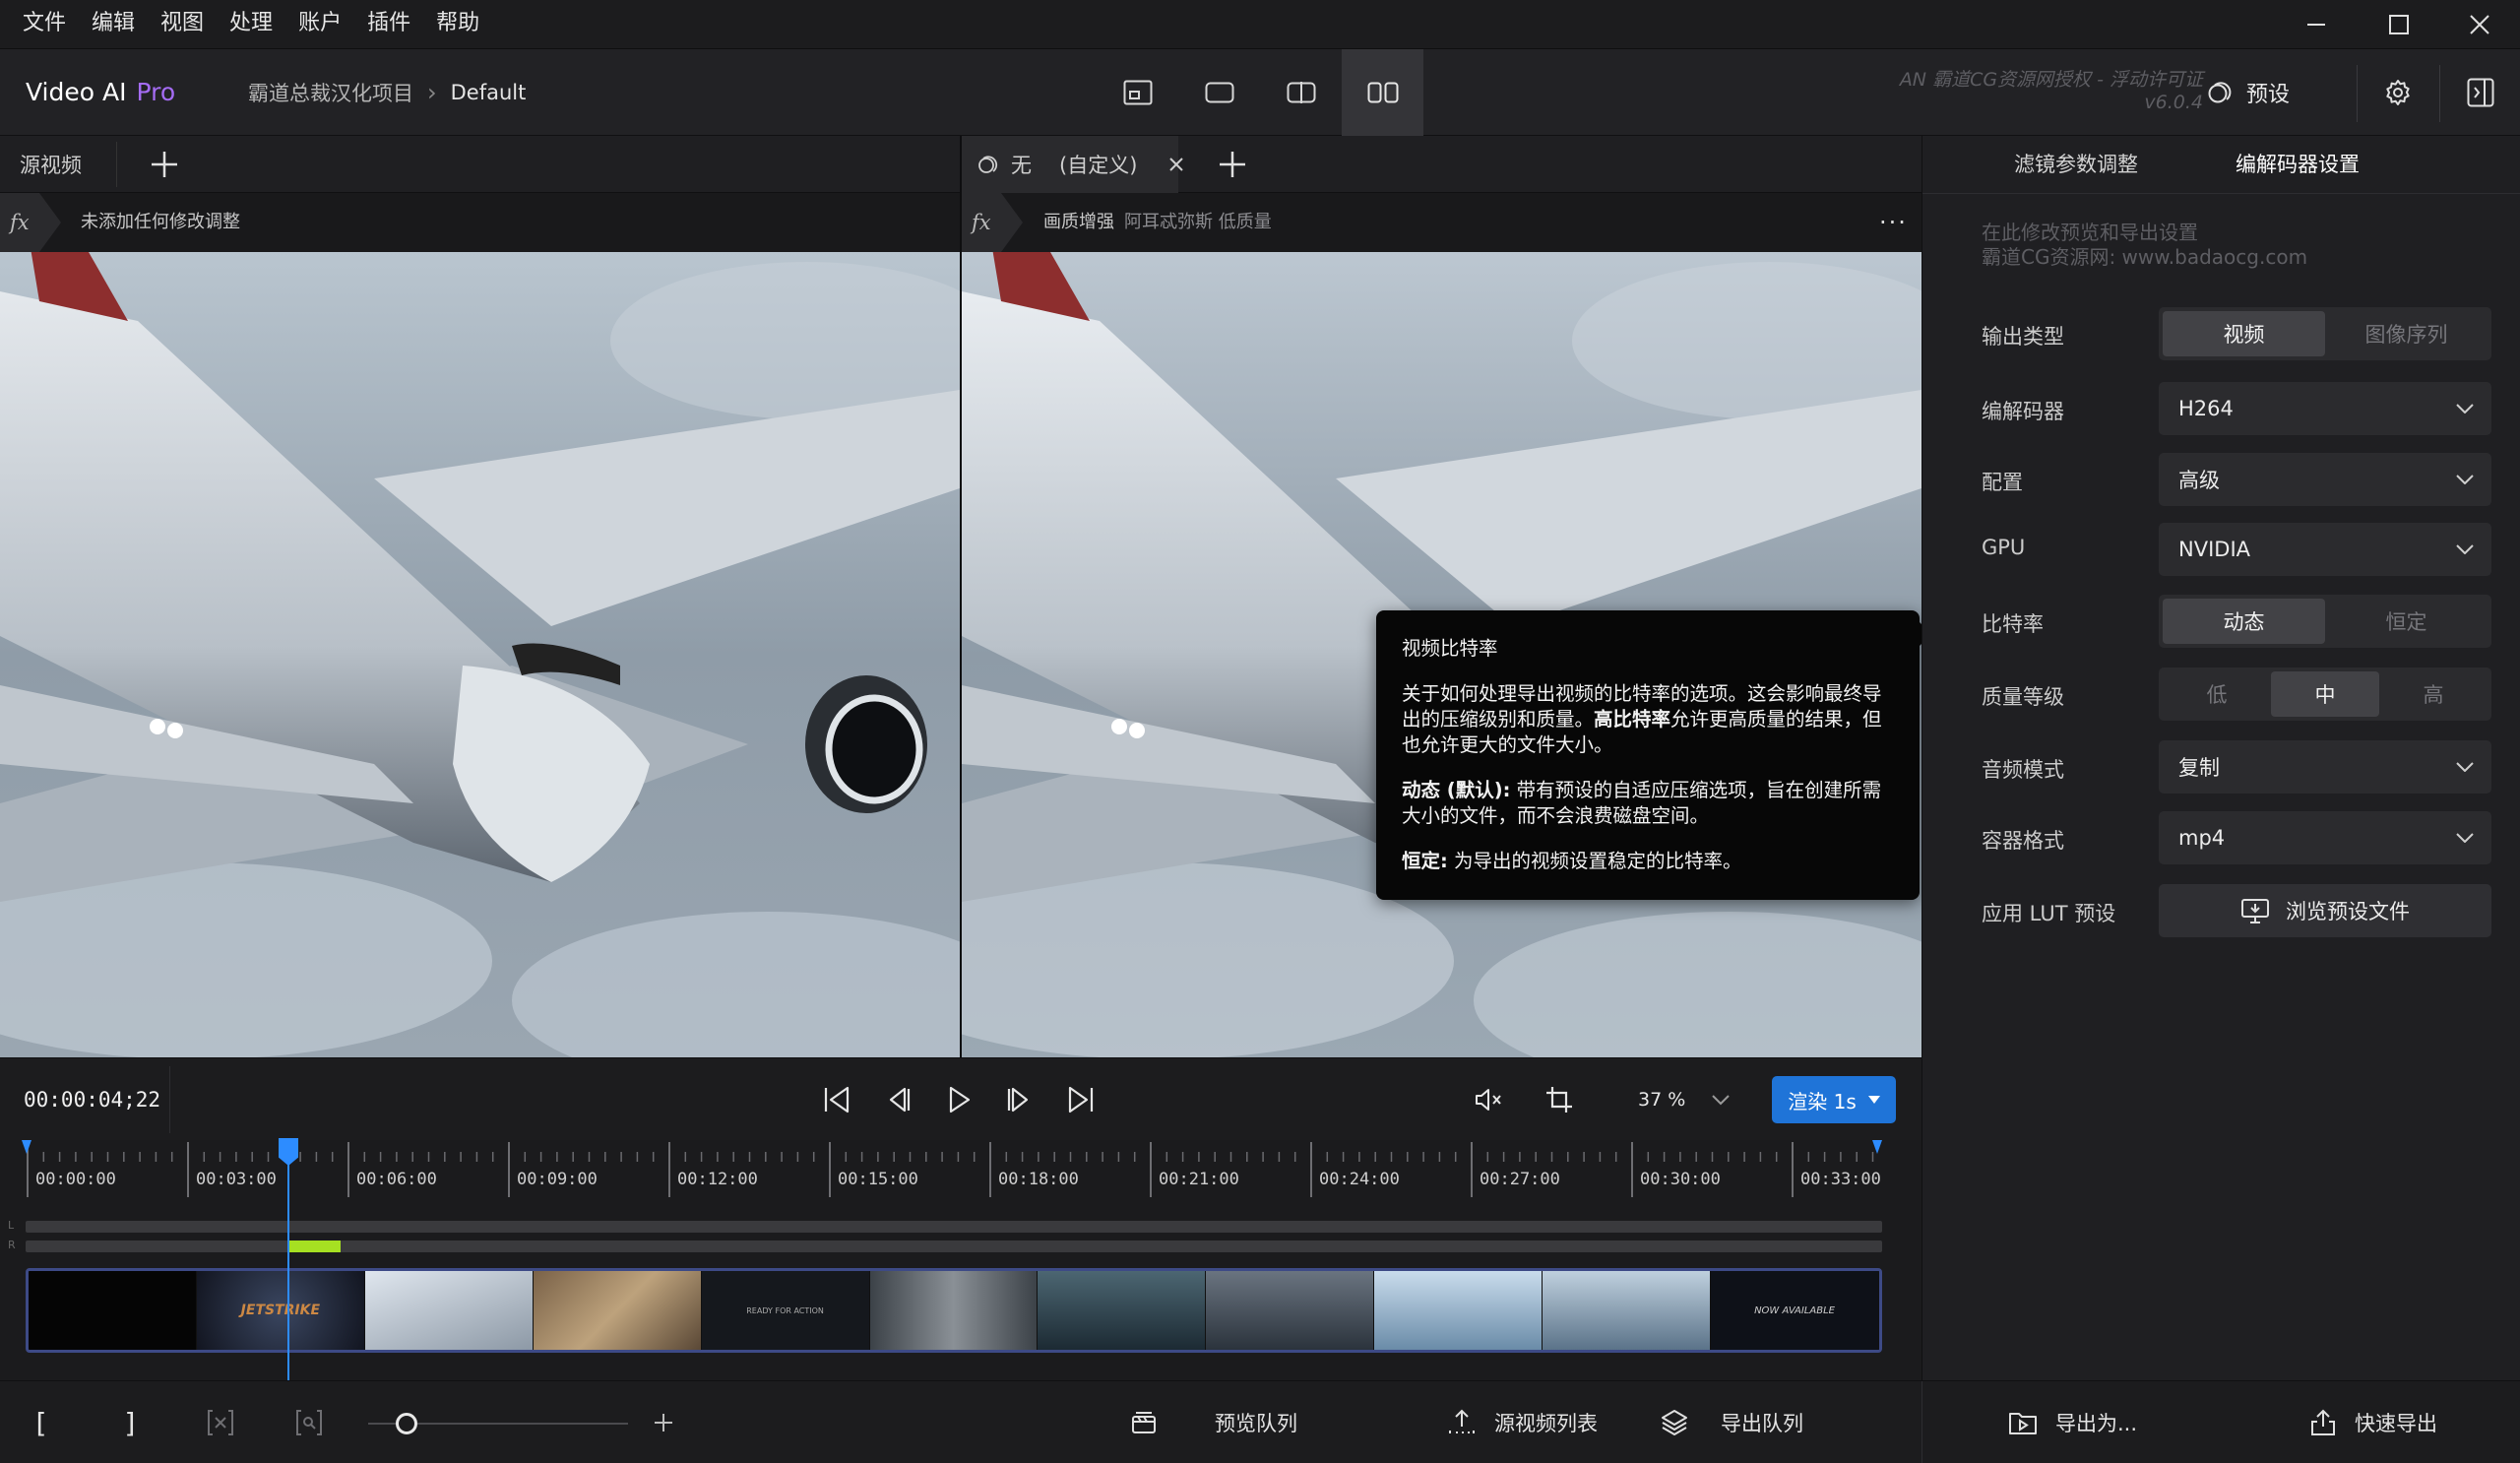  What do you see at coordinates (1559, 1099) in the screenshot?
I see `crop-button` at bounding box center [1559, 1099].